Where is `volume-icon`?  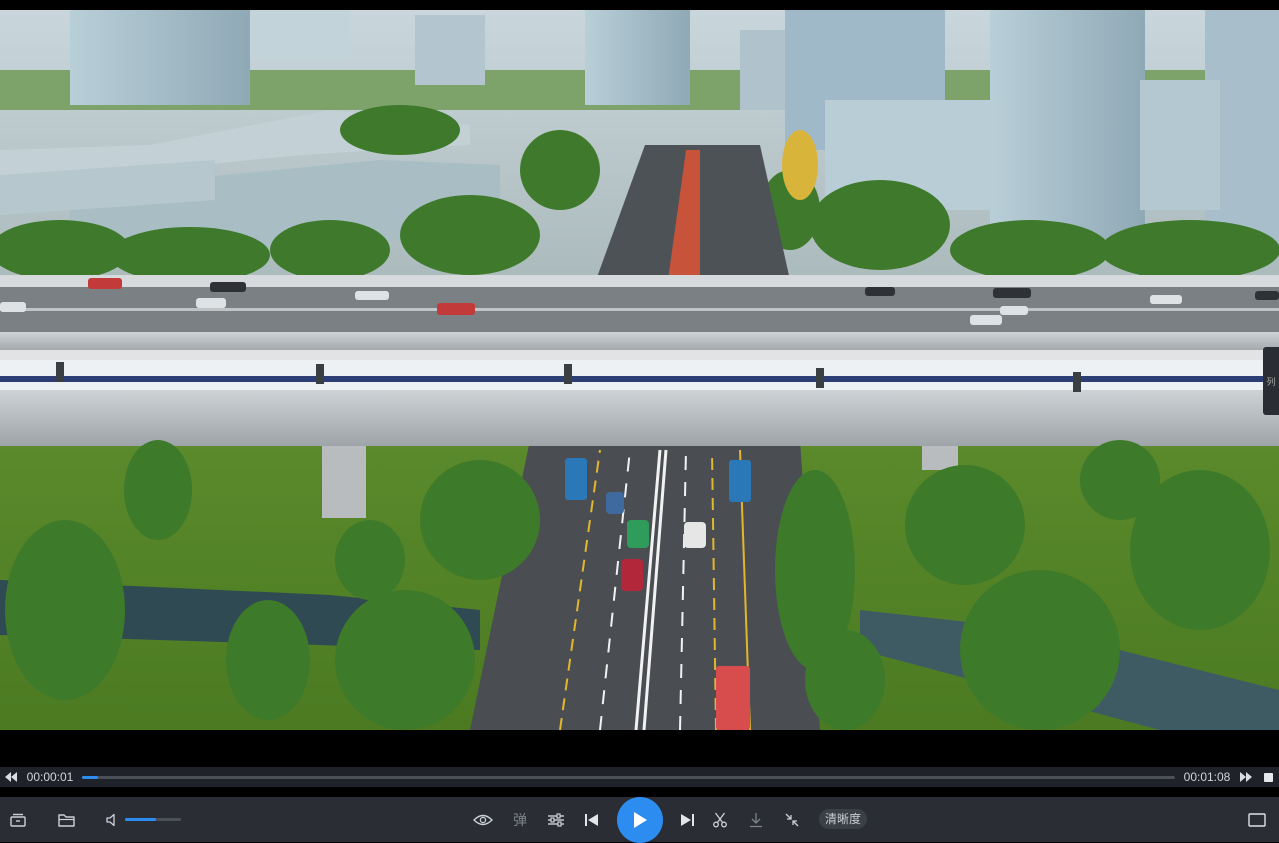 volume-icon is located at coordinates (110, 819).